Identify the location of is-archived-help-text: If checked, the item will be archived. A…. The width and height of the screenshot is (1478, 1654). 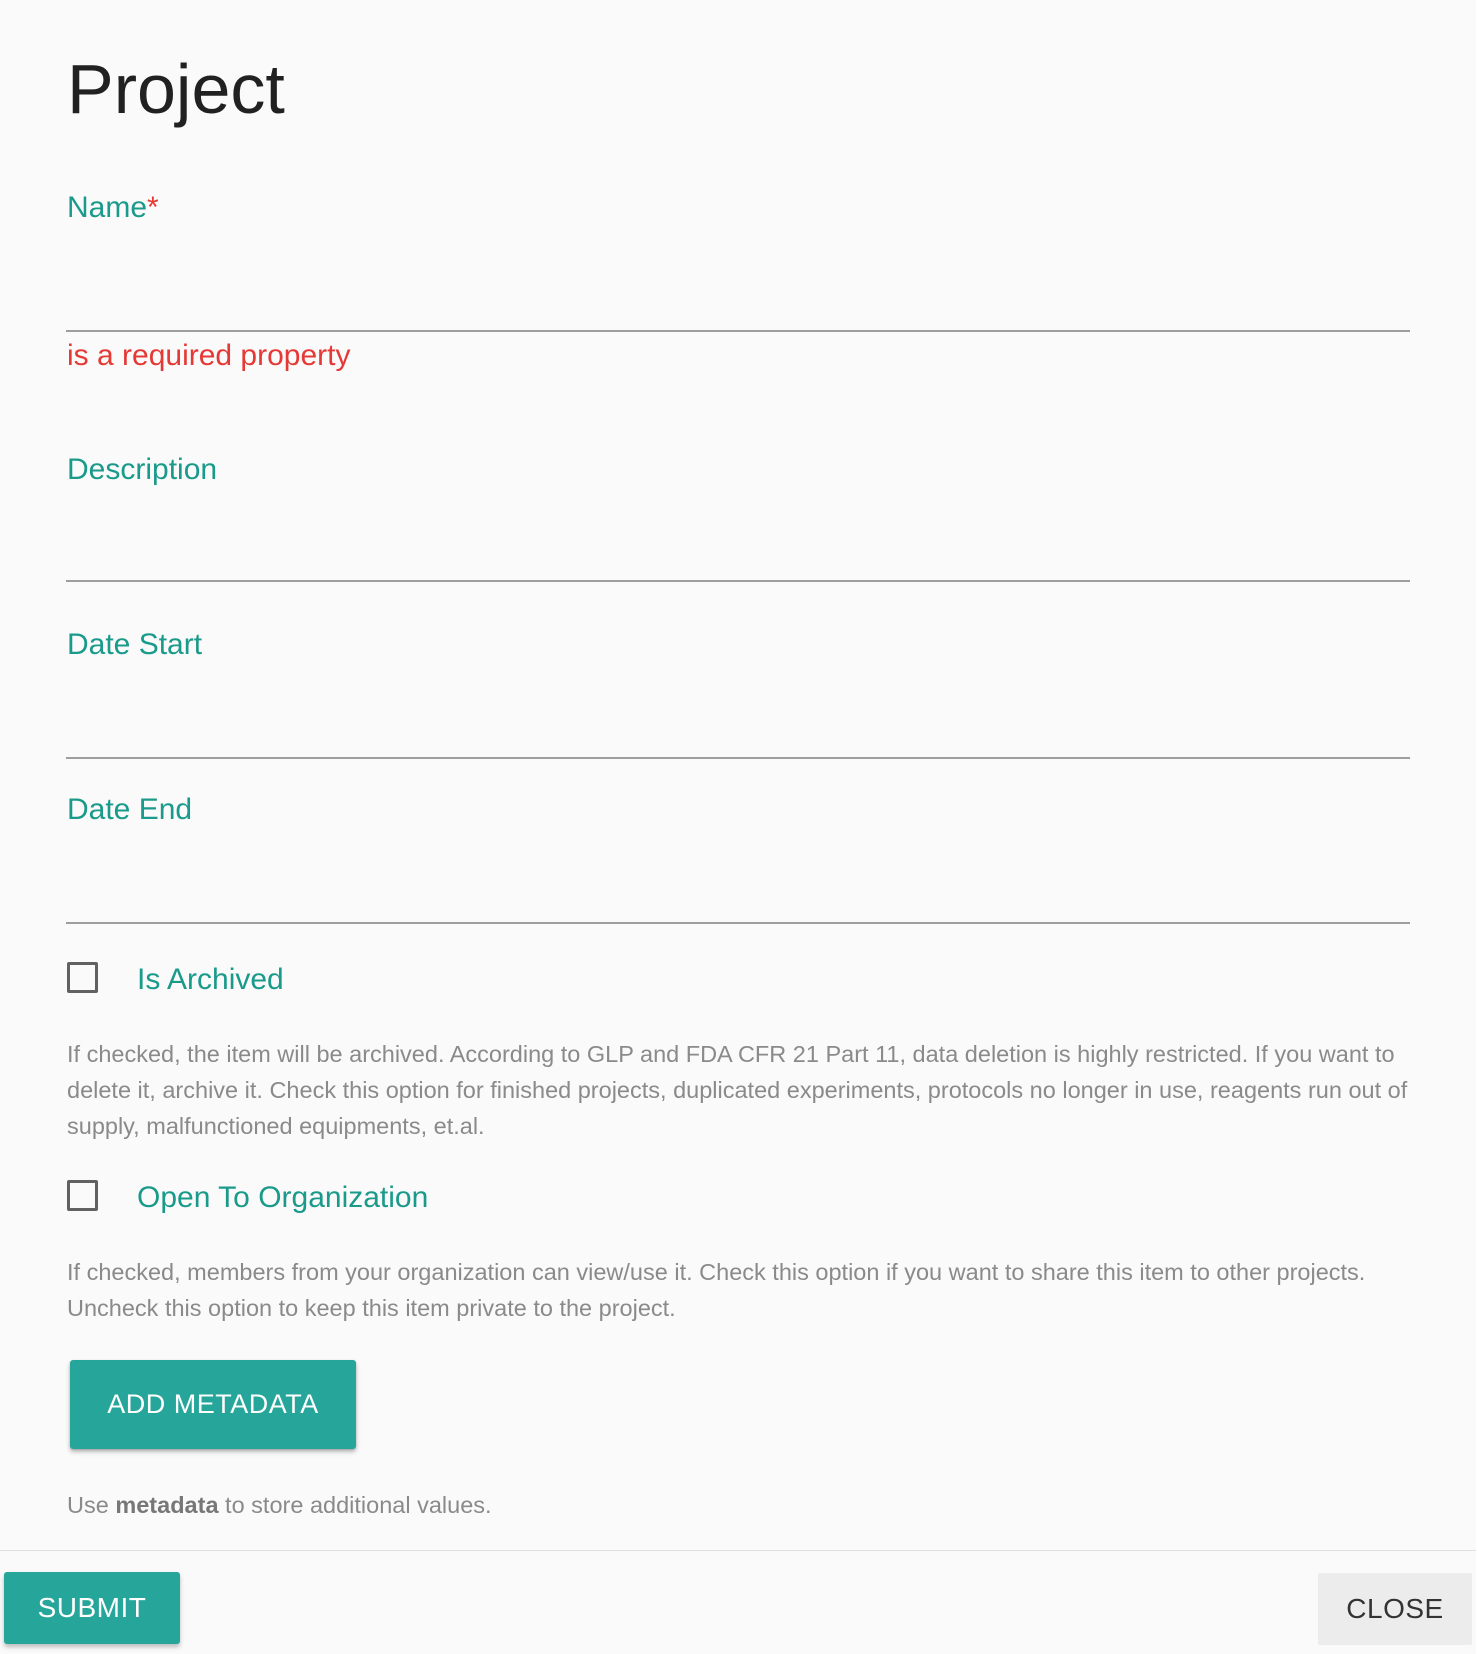
(737, 1090).